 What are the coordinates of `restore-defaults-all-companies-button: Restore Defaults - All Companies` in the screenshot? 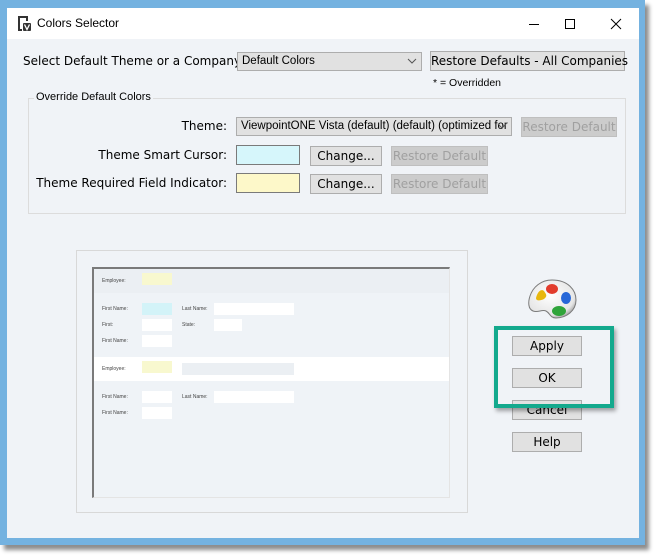 It's located at (529, 61).